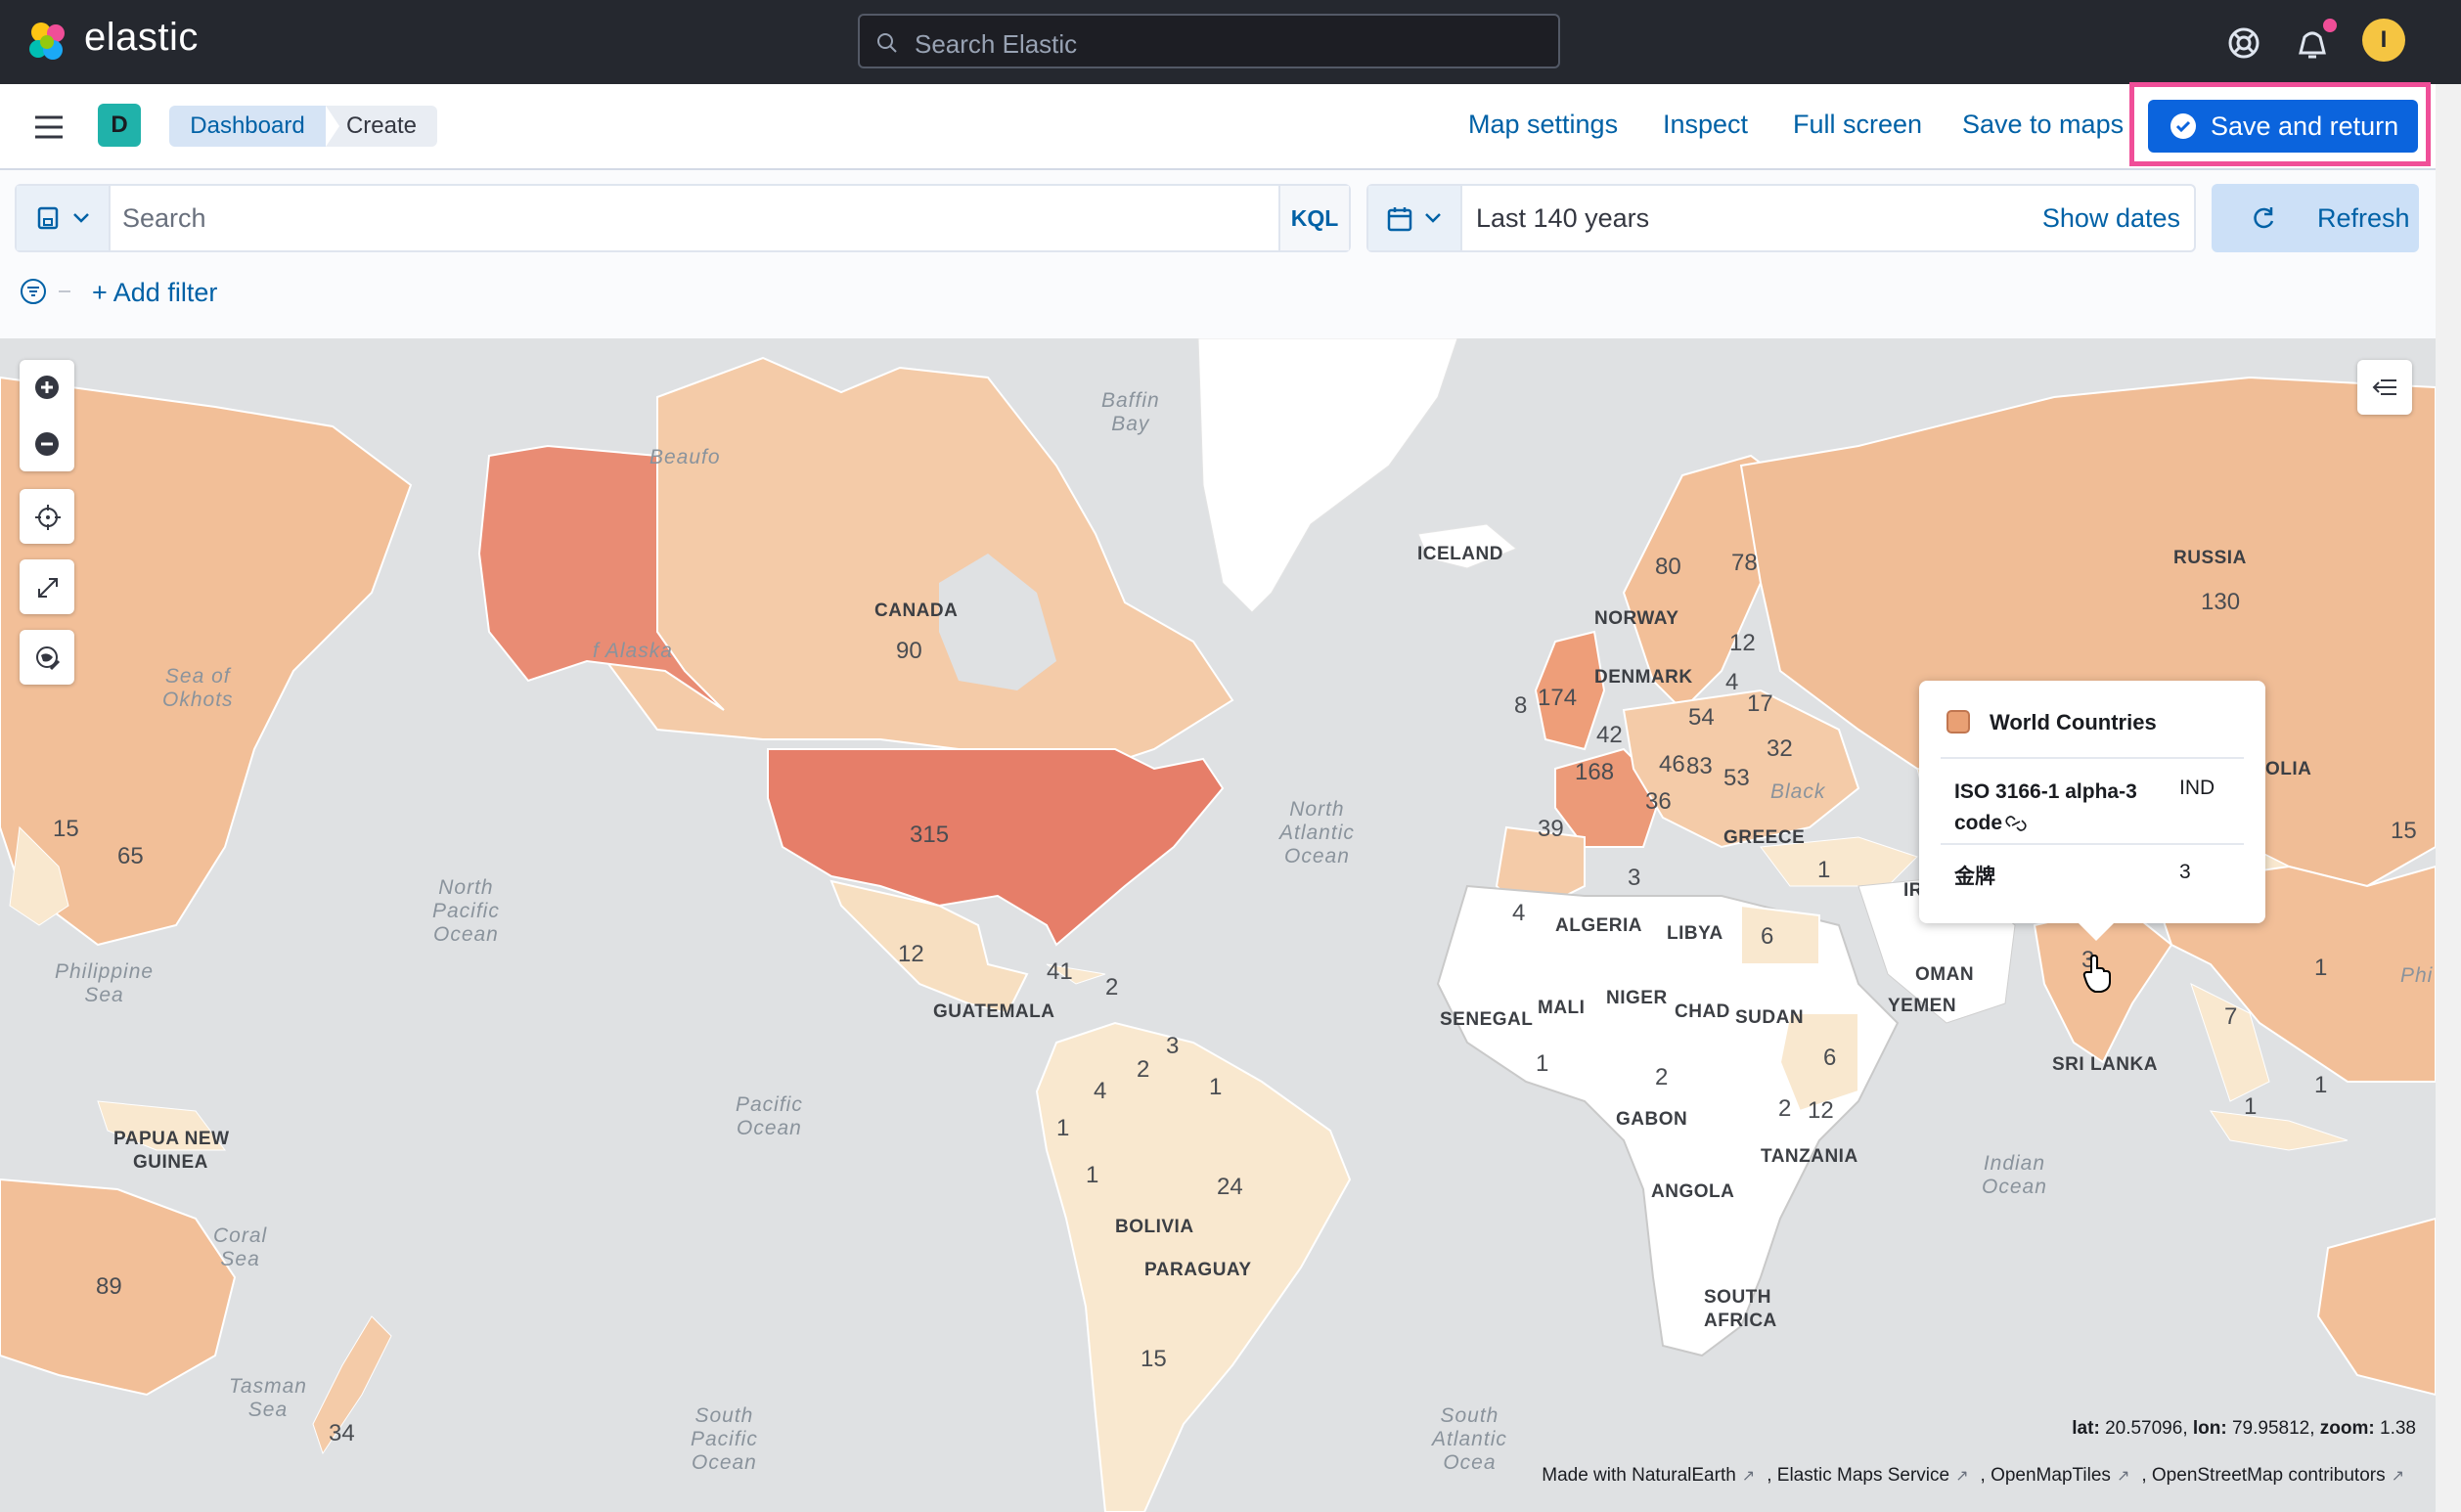 The height and width of the screenshot is (1512, 2461). What do you see at coordinates (2330, 26) in the screenshot?
I see `notification-badge` at bounding box center [2330, 26].